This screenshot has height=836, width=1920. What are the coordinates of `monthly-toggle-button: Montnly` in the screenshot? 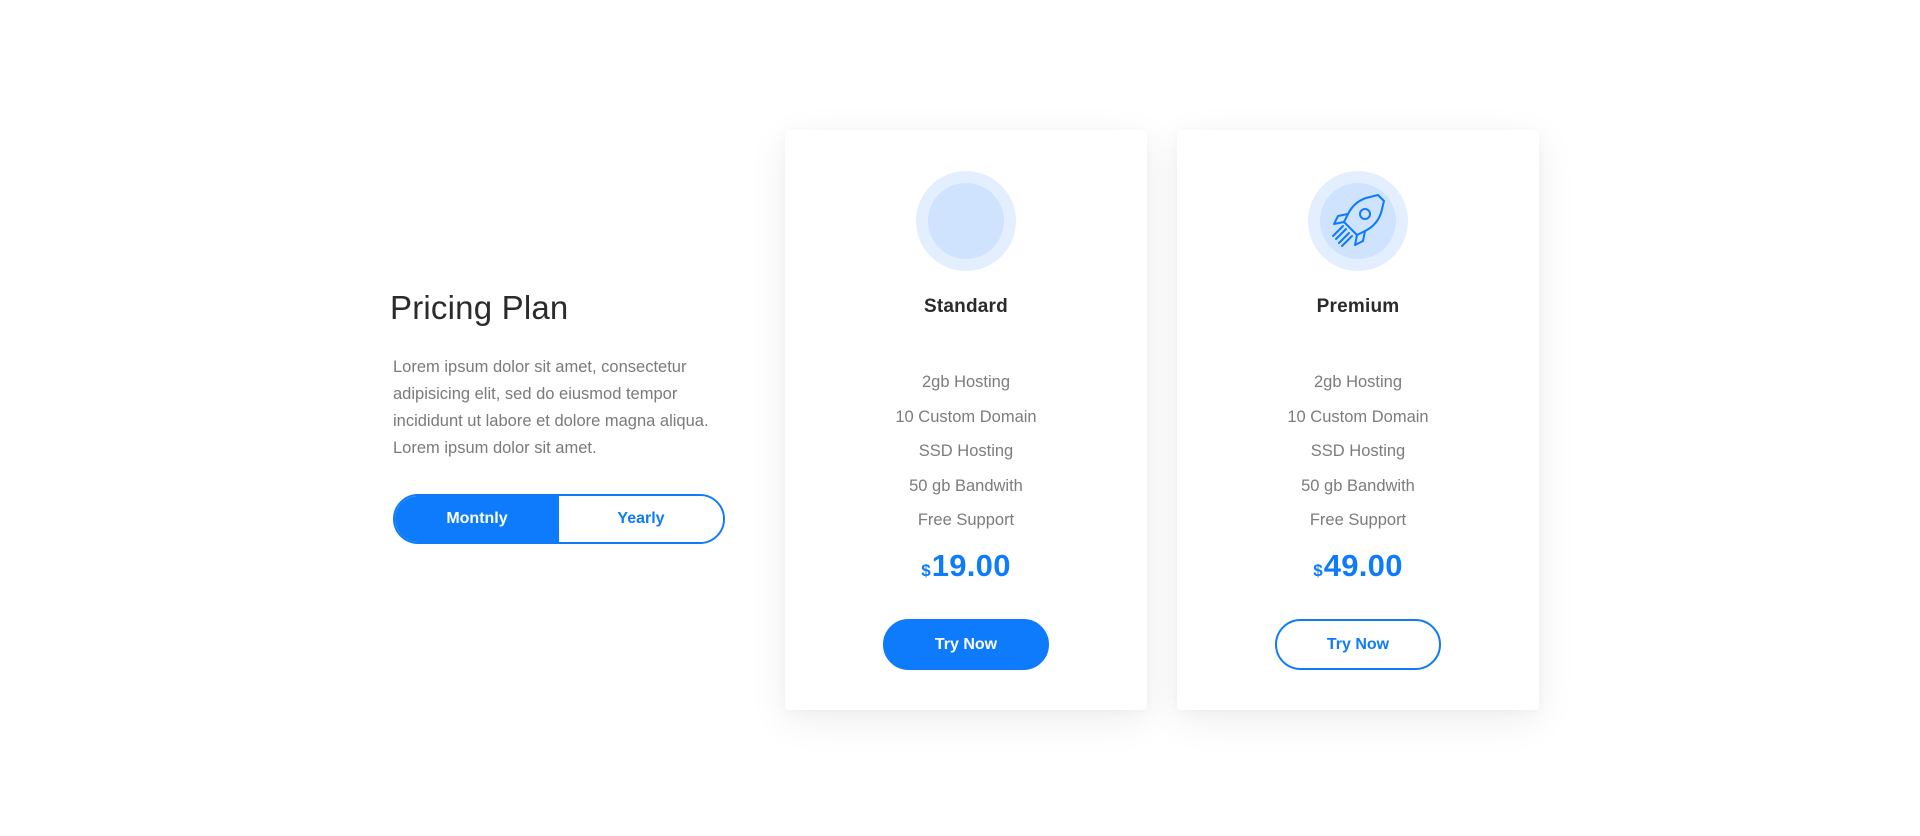 It's located at (477, 519).